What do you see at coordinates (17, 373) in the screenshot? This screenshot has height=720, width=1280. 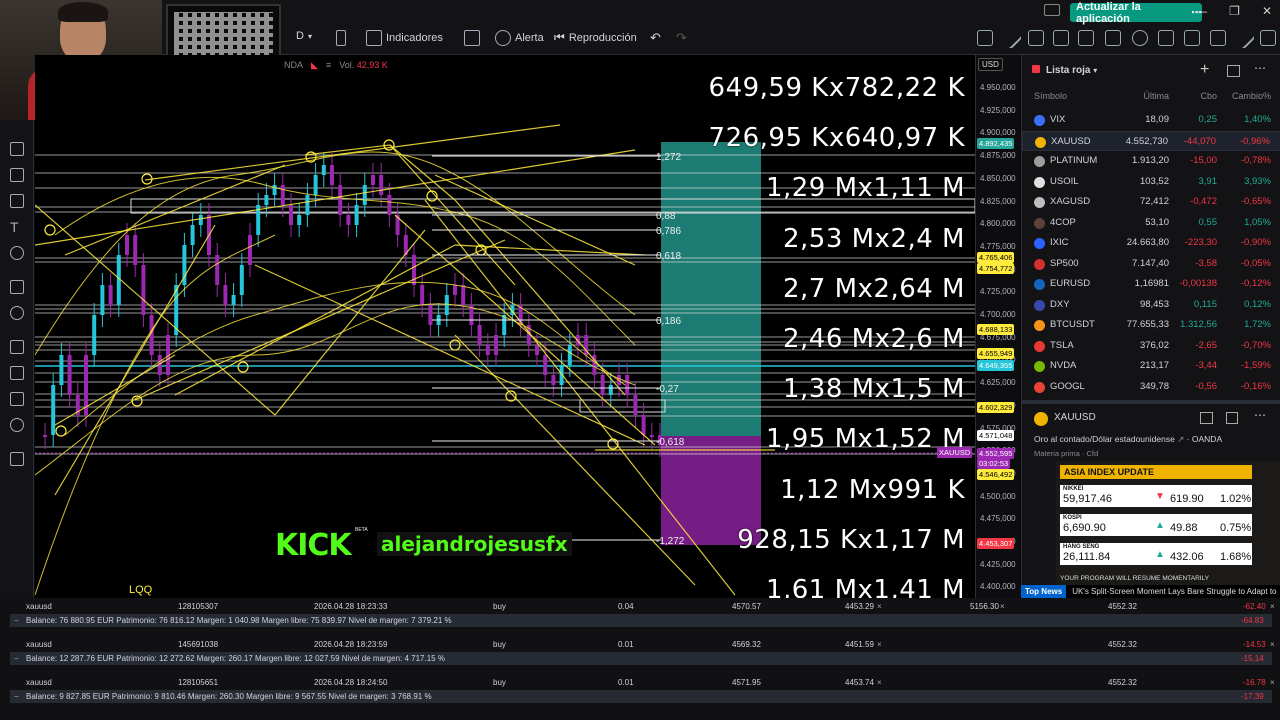 I see `pencil-lock-icon` at bounding box center [17, 373].